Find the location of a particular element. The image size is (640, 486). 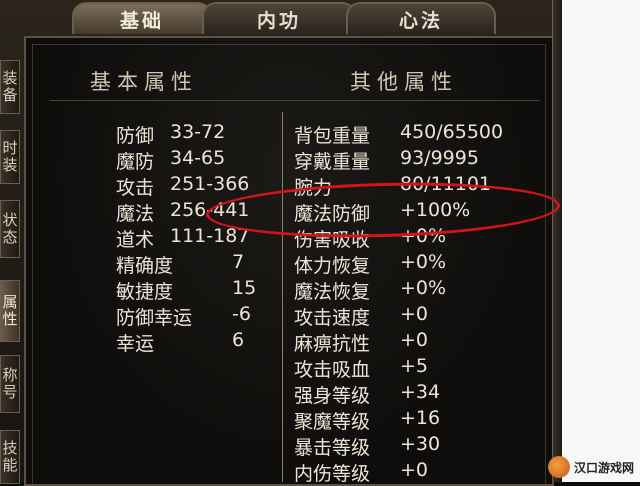

basic-attributes-title: 基本属性 is located at coordinates (144, 82).